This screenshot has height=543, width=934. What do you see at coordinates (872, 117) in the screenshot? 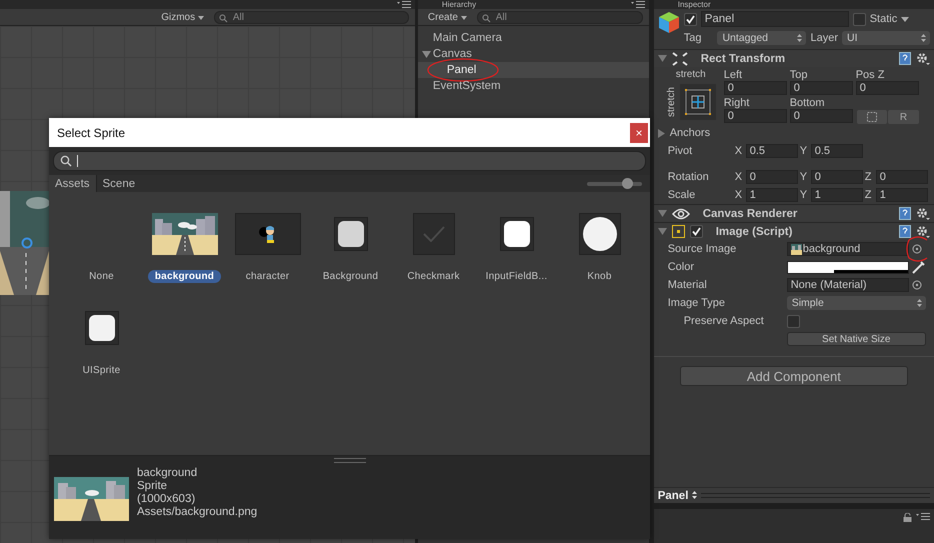
I see `blueprint-mode-button` at bounding box center [872, 117].